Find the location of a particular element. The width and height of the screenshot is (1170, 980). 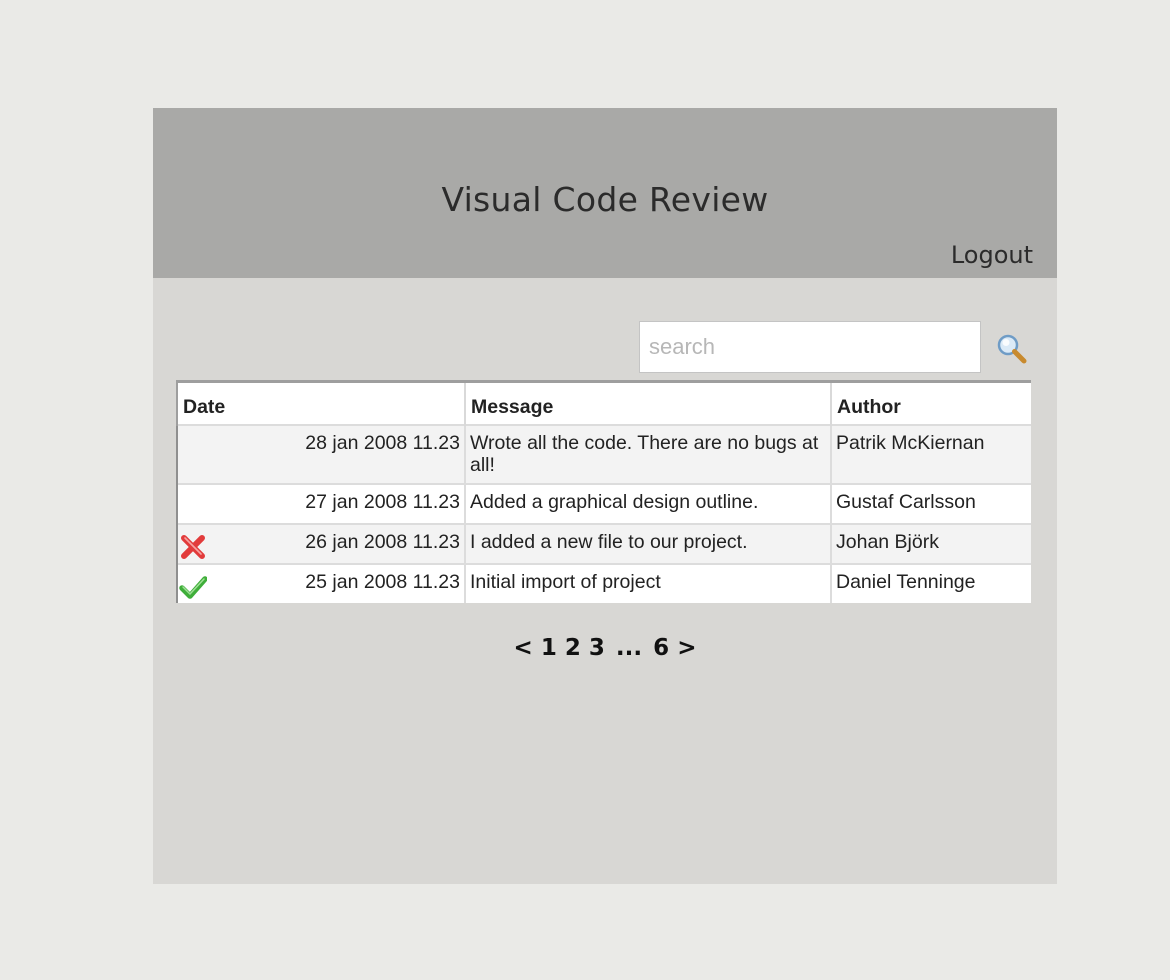

prev-page-link: < is located at coordinates (523, 648).